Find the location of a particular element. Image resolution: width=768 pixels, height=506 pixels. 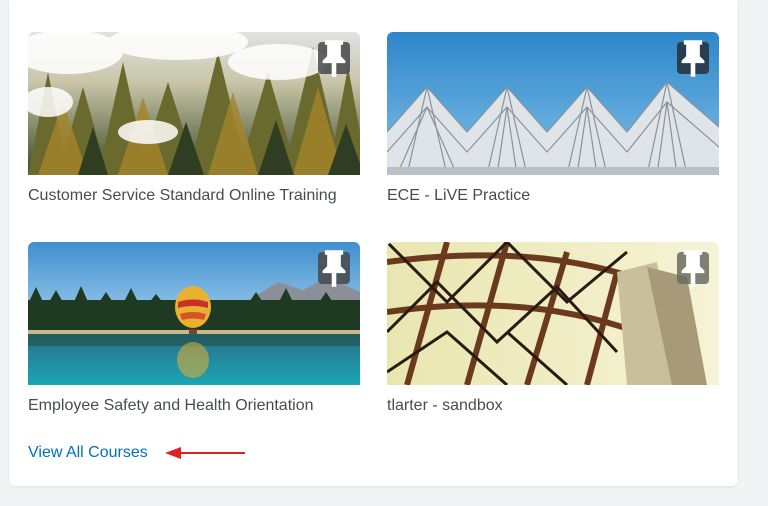

course-image-bridge-girders is located at coordinates (553, 313).